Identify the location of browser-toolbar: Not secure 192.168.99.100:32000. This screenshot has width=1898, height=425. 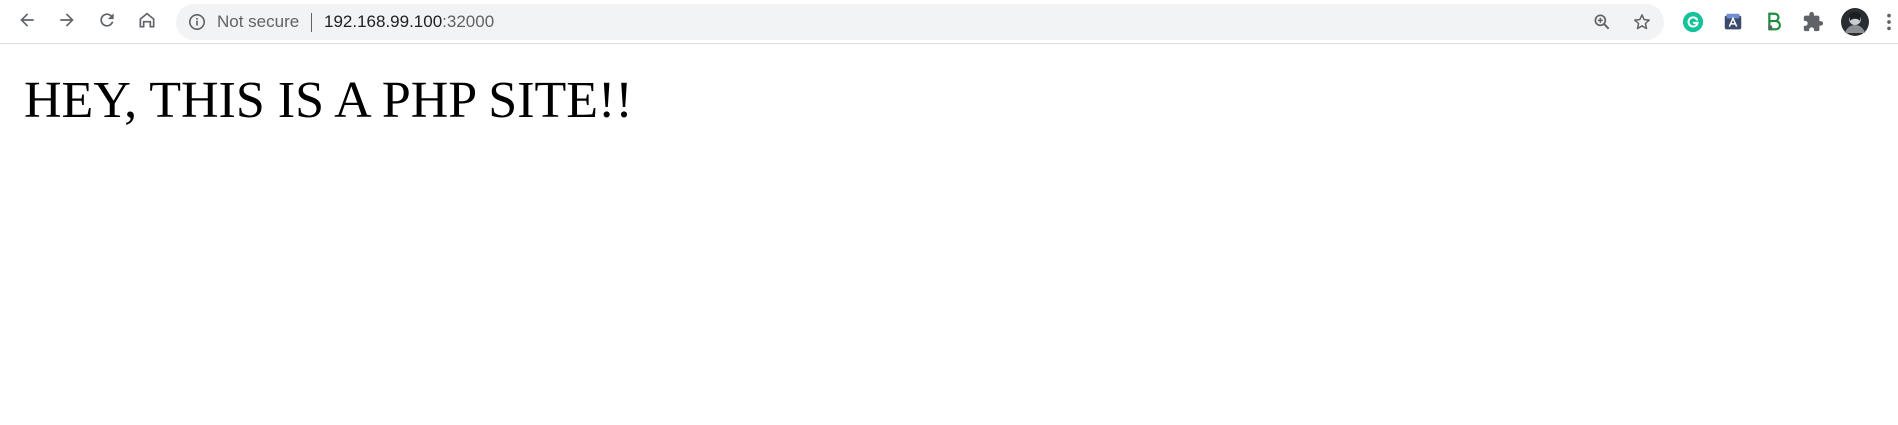
(949, 22).